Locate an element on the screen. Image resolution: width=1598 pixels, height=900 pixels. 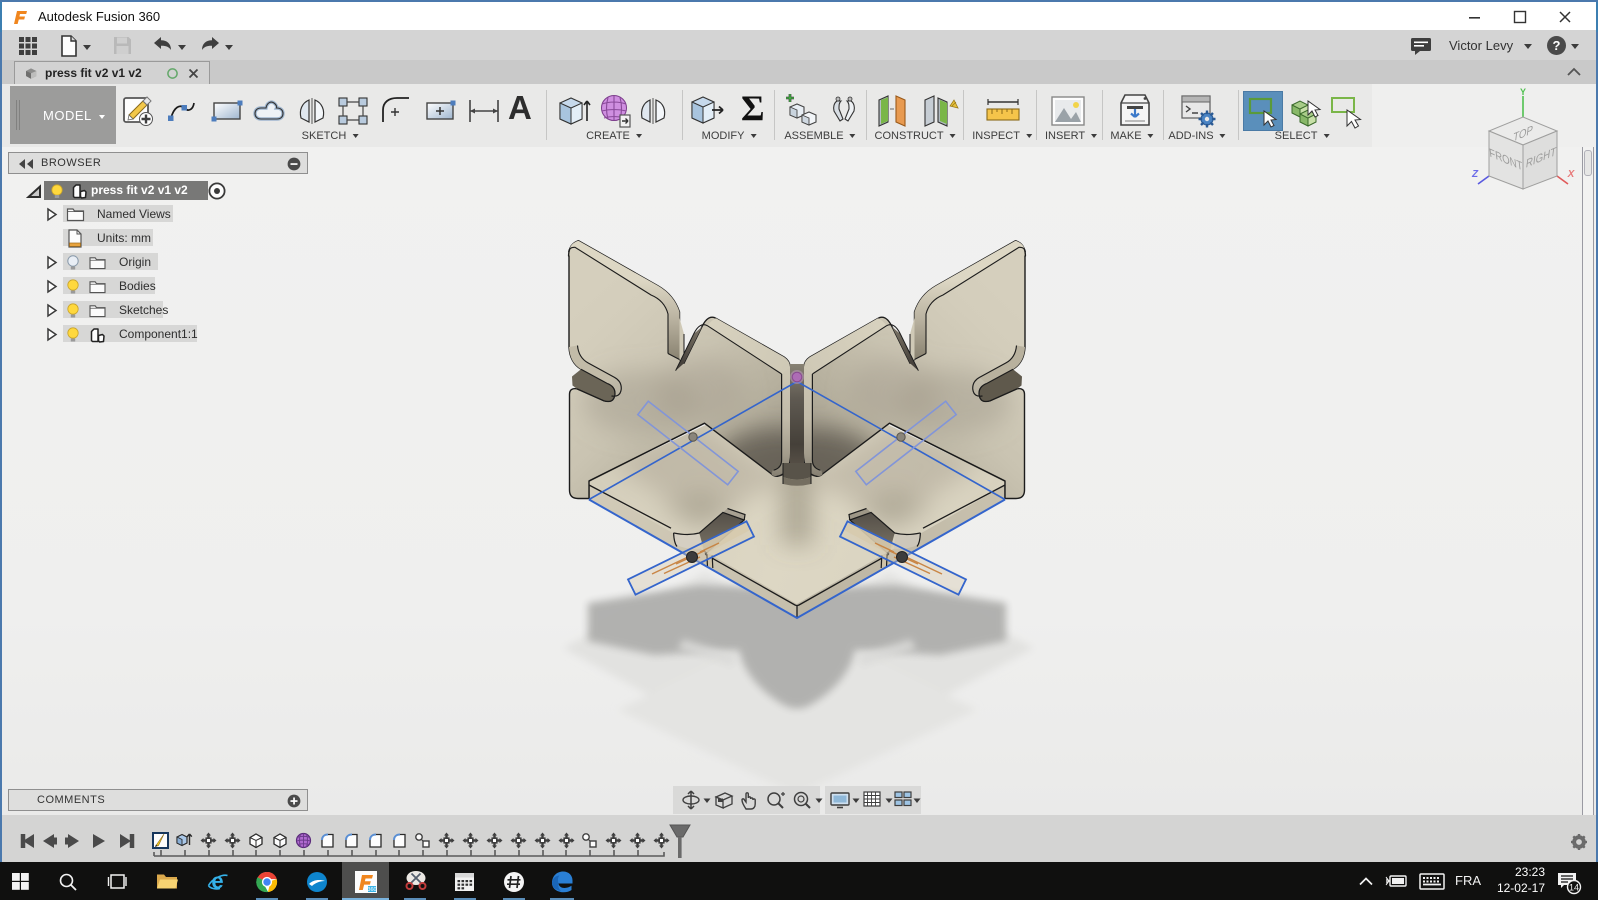
svg-text: Z is located at coordinates (1475, 174).